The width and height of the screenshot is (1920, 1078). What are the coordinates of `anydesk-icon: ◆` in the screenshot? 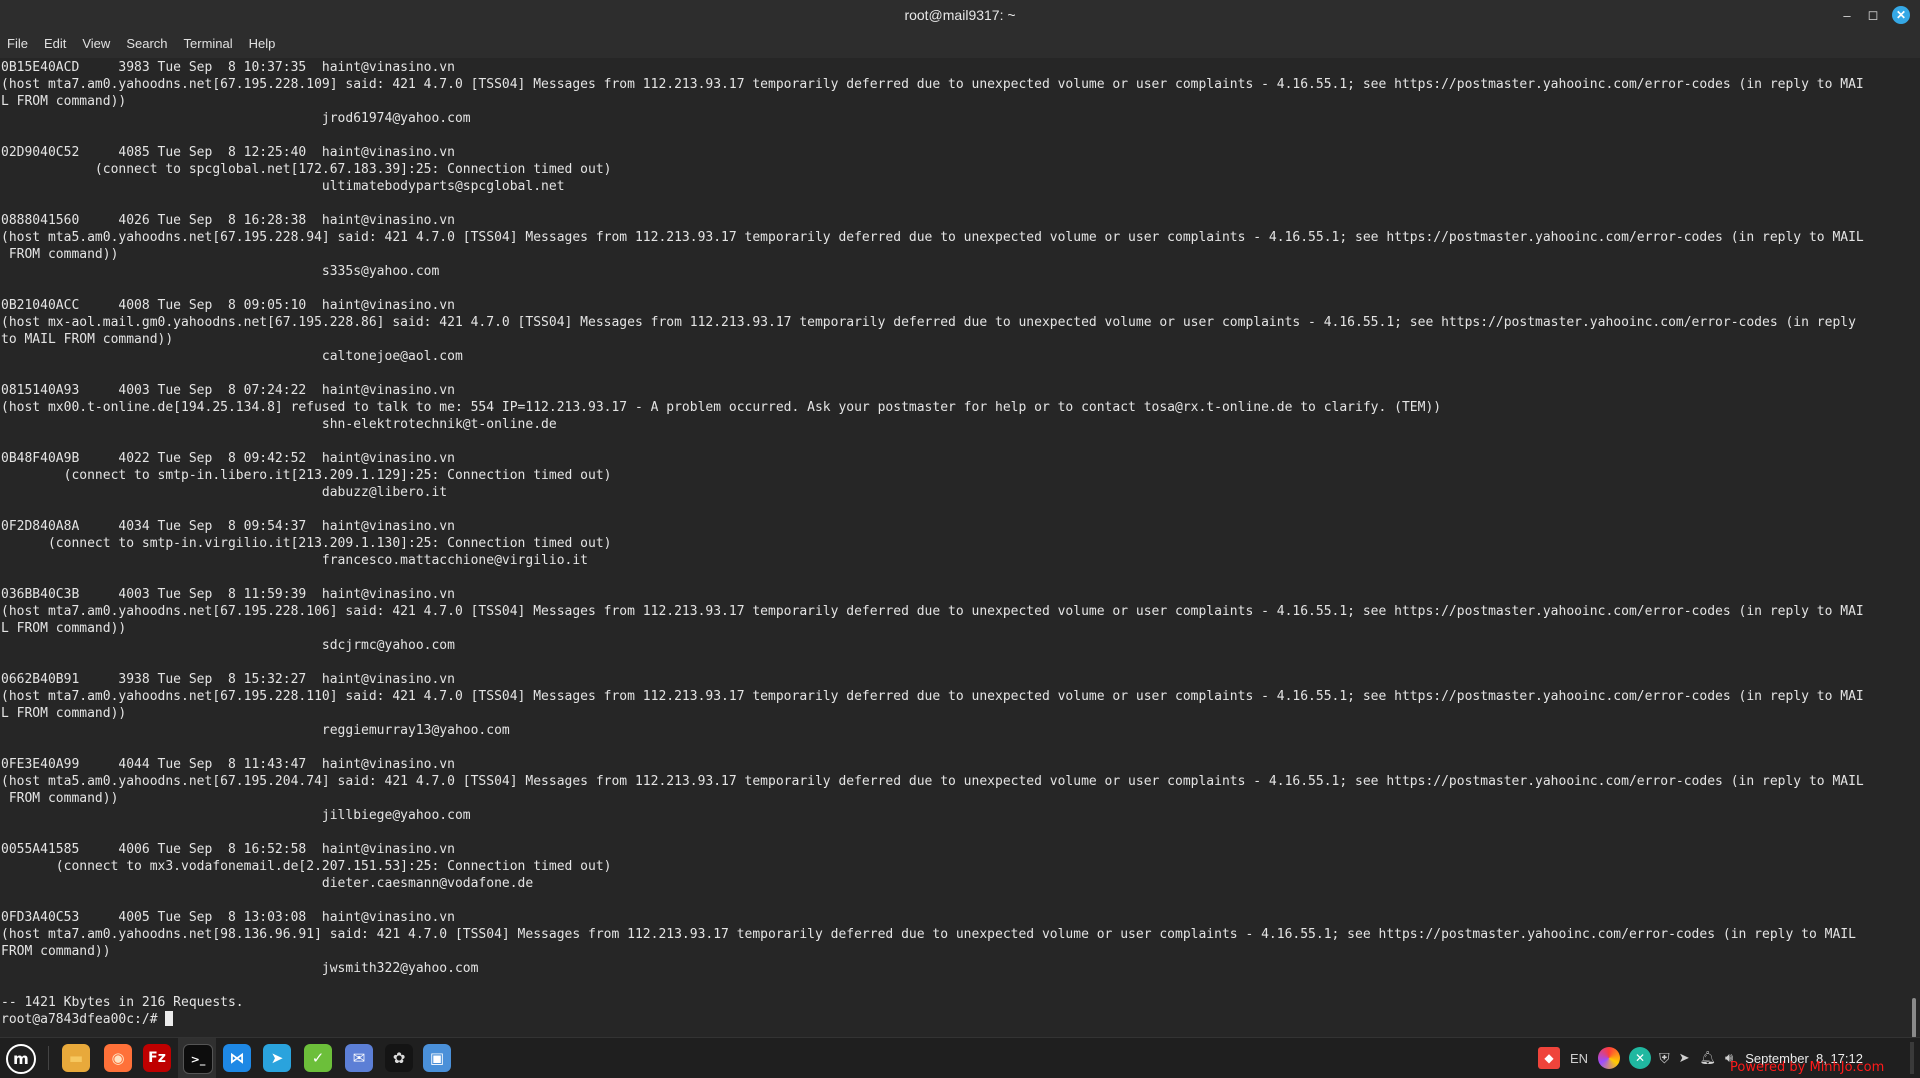 It's located at (1549, 1058).